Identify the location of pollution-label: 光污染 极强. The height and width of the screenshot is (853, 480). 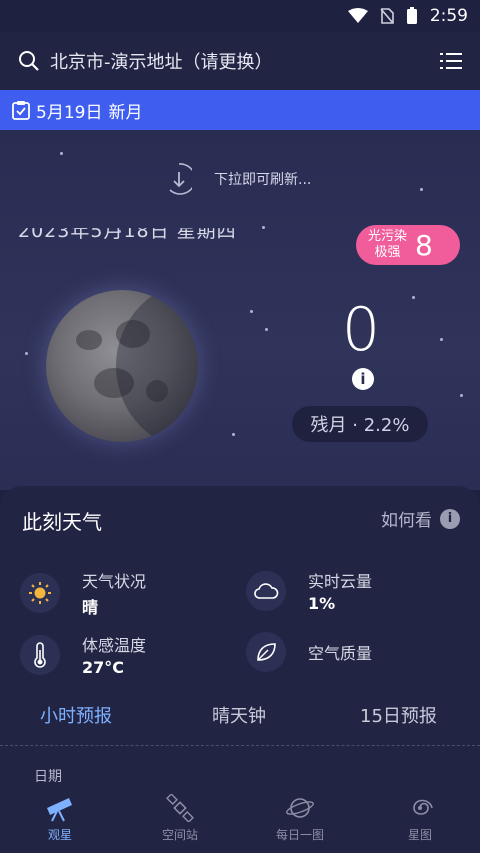
(387, 245).